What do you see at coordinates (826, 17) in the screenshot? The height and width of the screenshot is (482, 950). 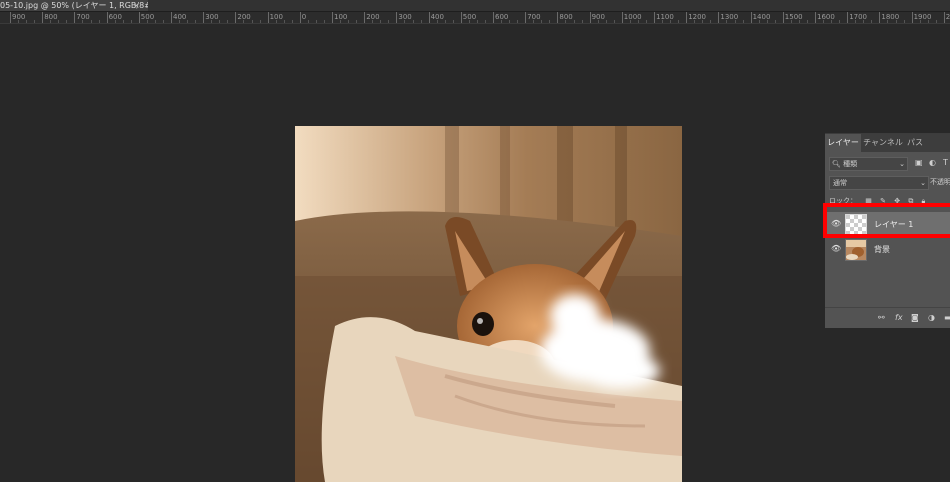 I see `ruler-label: 1600` at bounding box center [826, 17].